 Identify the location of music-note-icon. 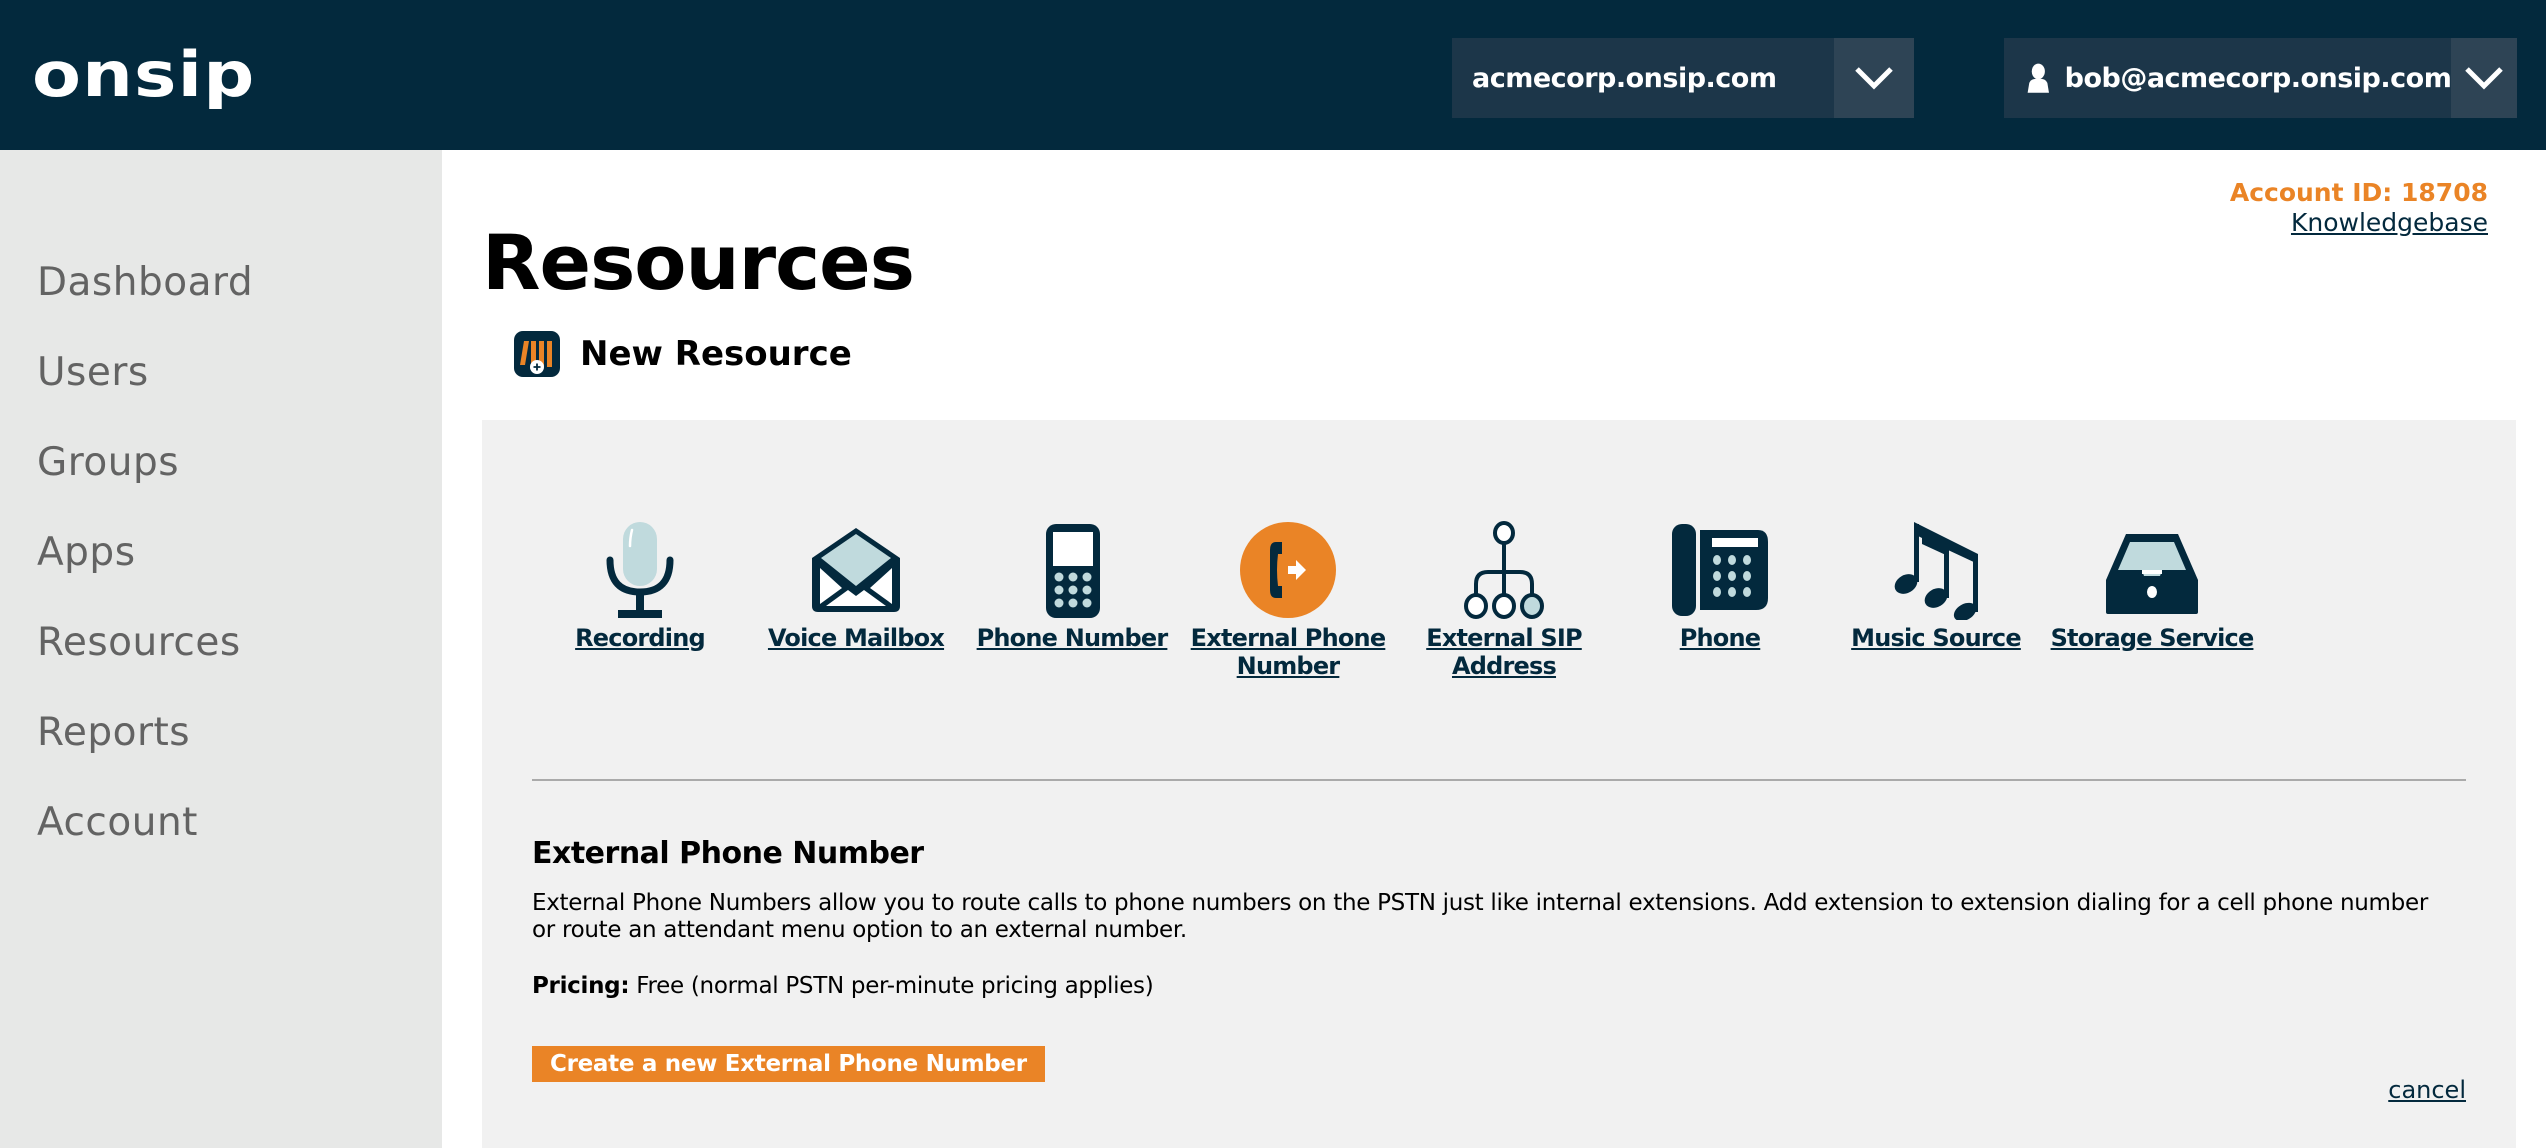
(1936, 571).